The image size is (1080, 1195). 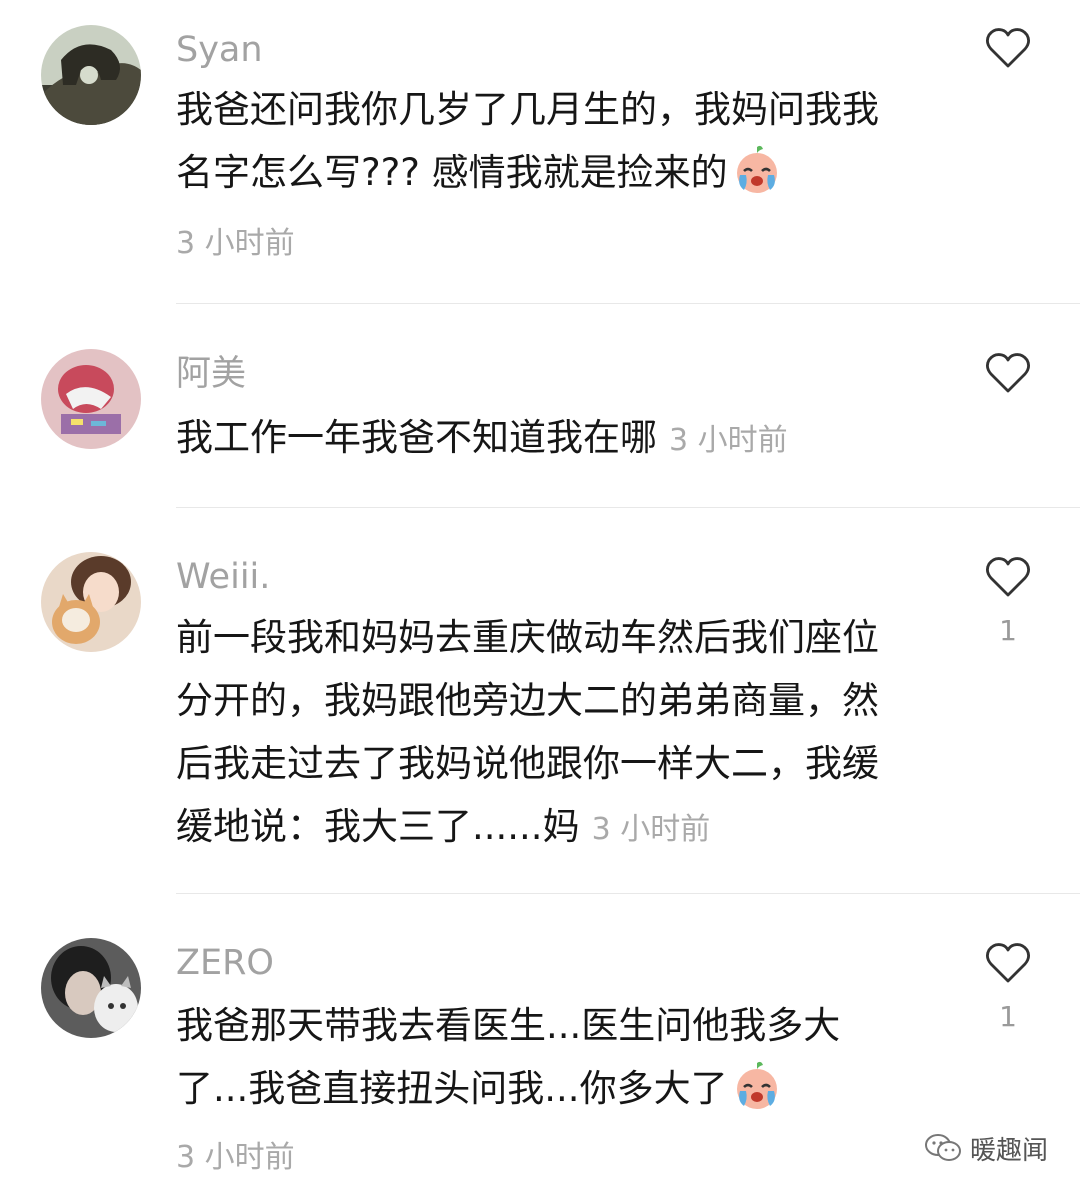 What do you see at coordinates (527, 637) in the screenshot?
I see `comment-text-line: 前一段我和妈妈去重庆做动车然后我们座位` at bounding box center [527, 637].